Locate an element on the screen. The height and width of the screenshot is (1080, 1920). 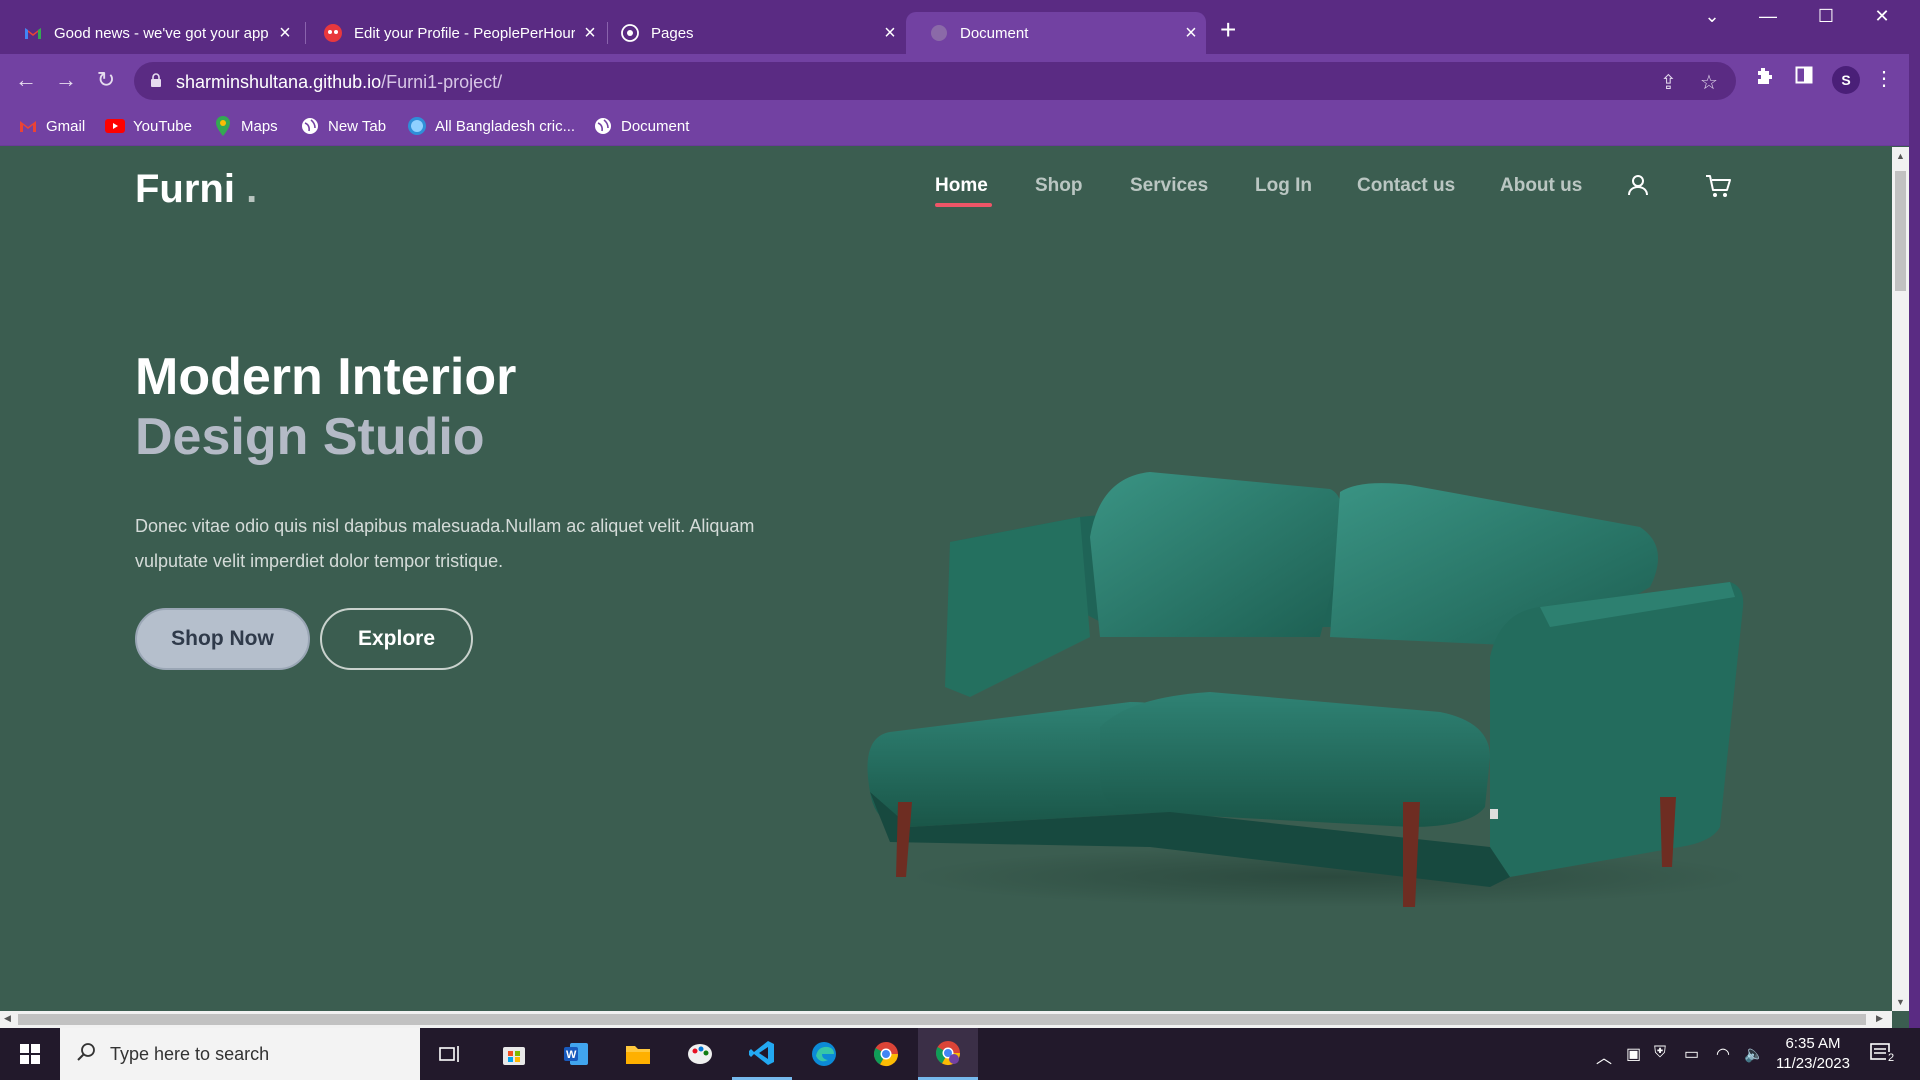
notification-icon: 2 is located at coordinates (1883, 1056).